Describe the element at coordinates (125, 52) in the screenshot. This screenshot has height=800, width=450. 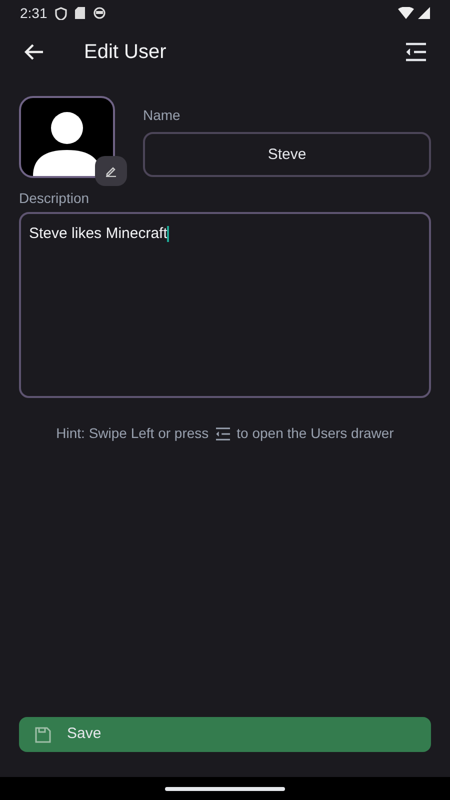
I see `screen-title: Edit User` at that location.